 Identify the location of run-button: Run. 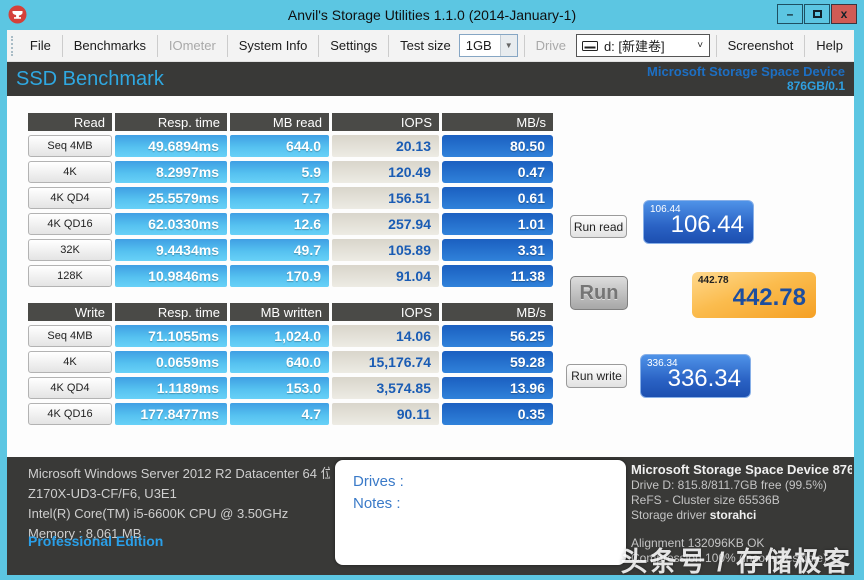
(599, 293).